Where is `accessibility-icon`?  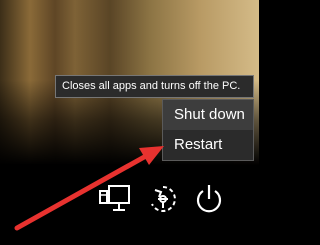 accessibility-icon is located at coordinates (163, 199).